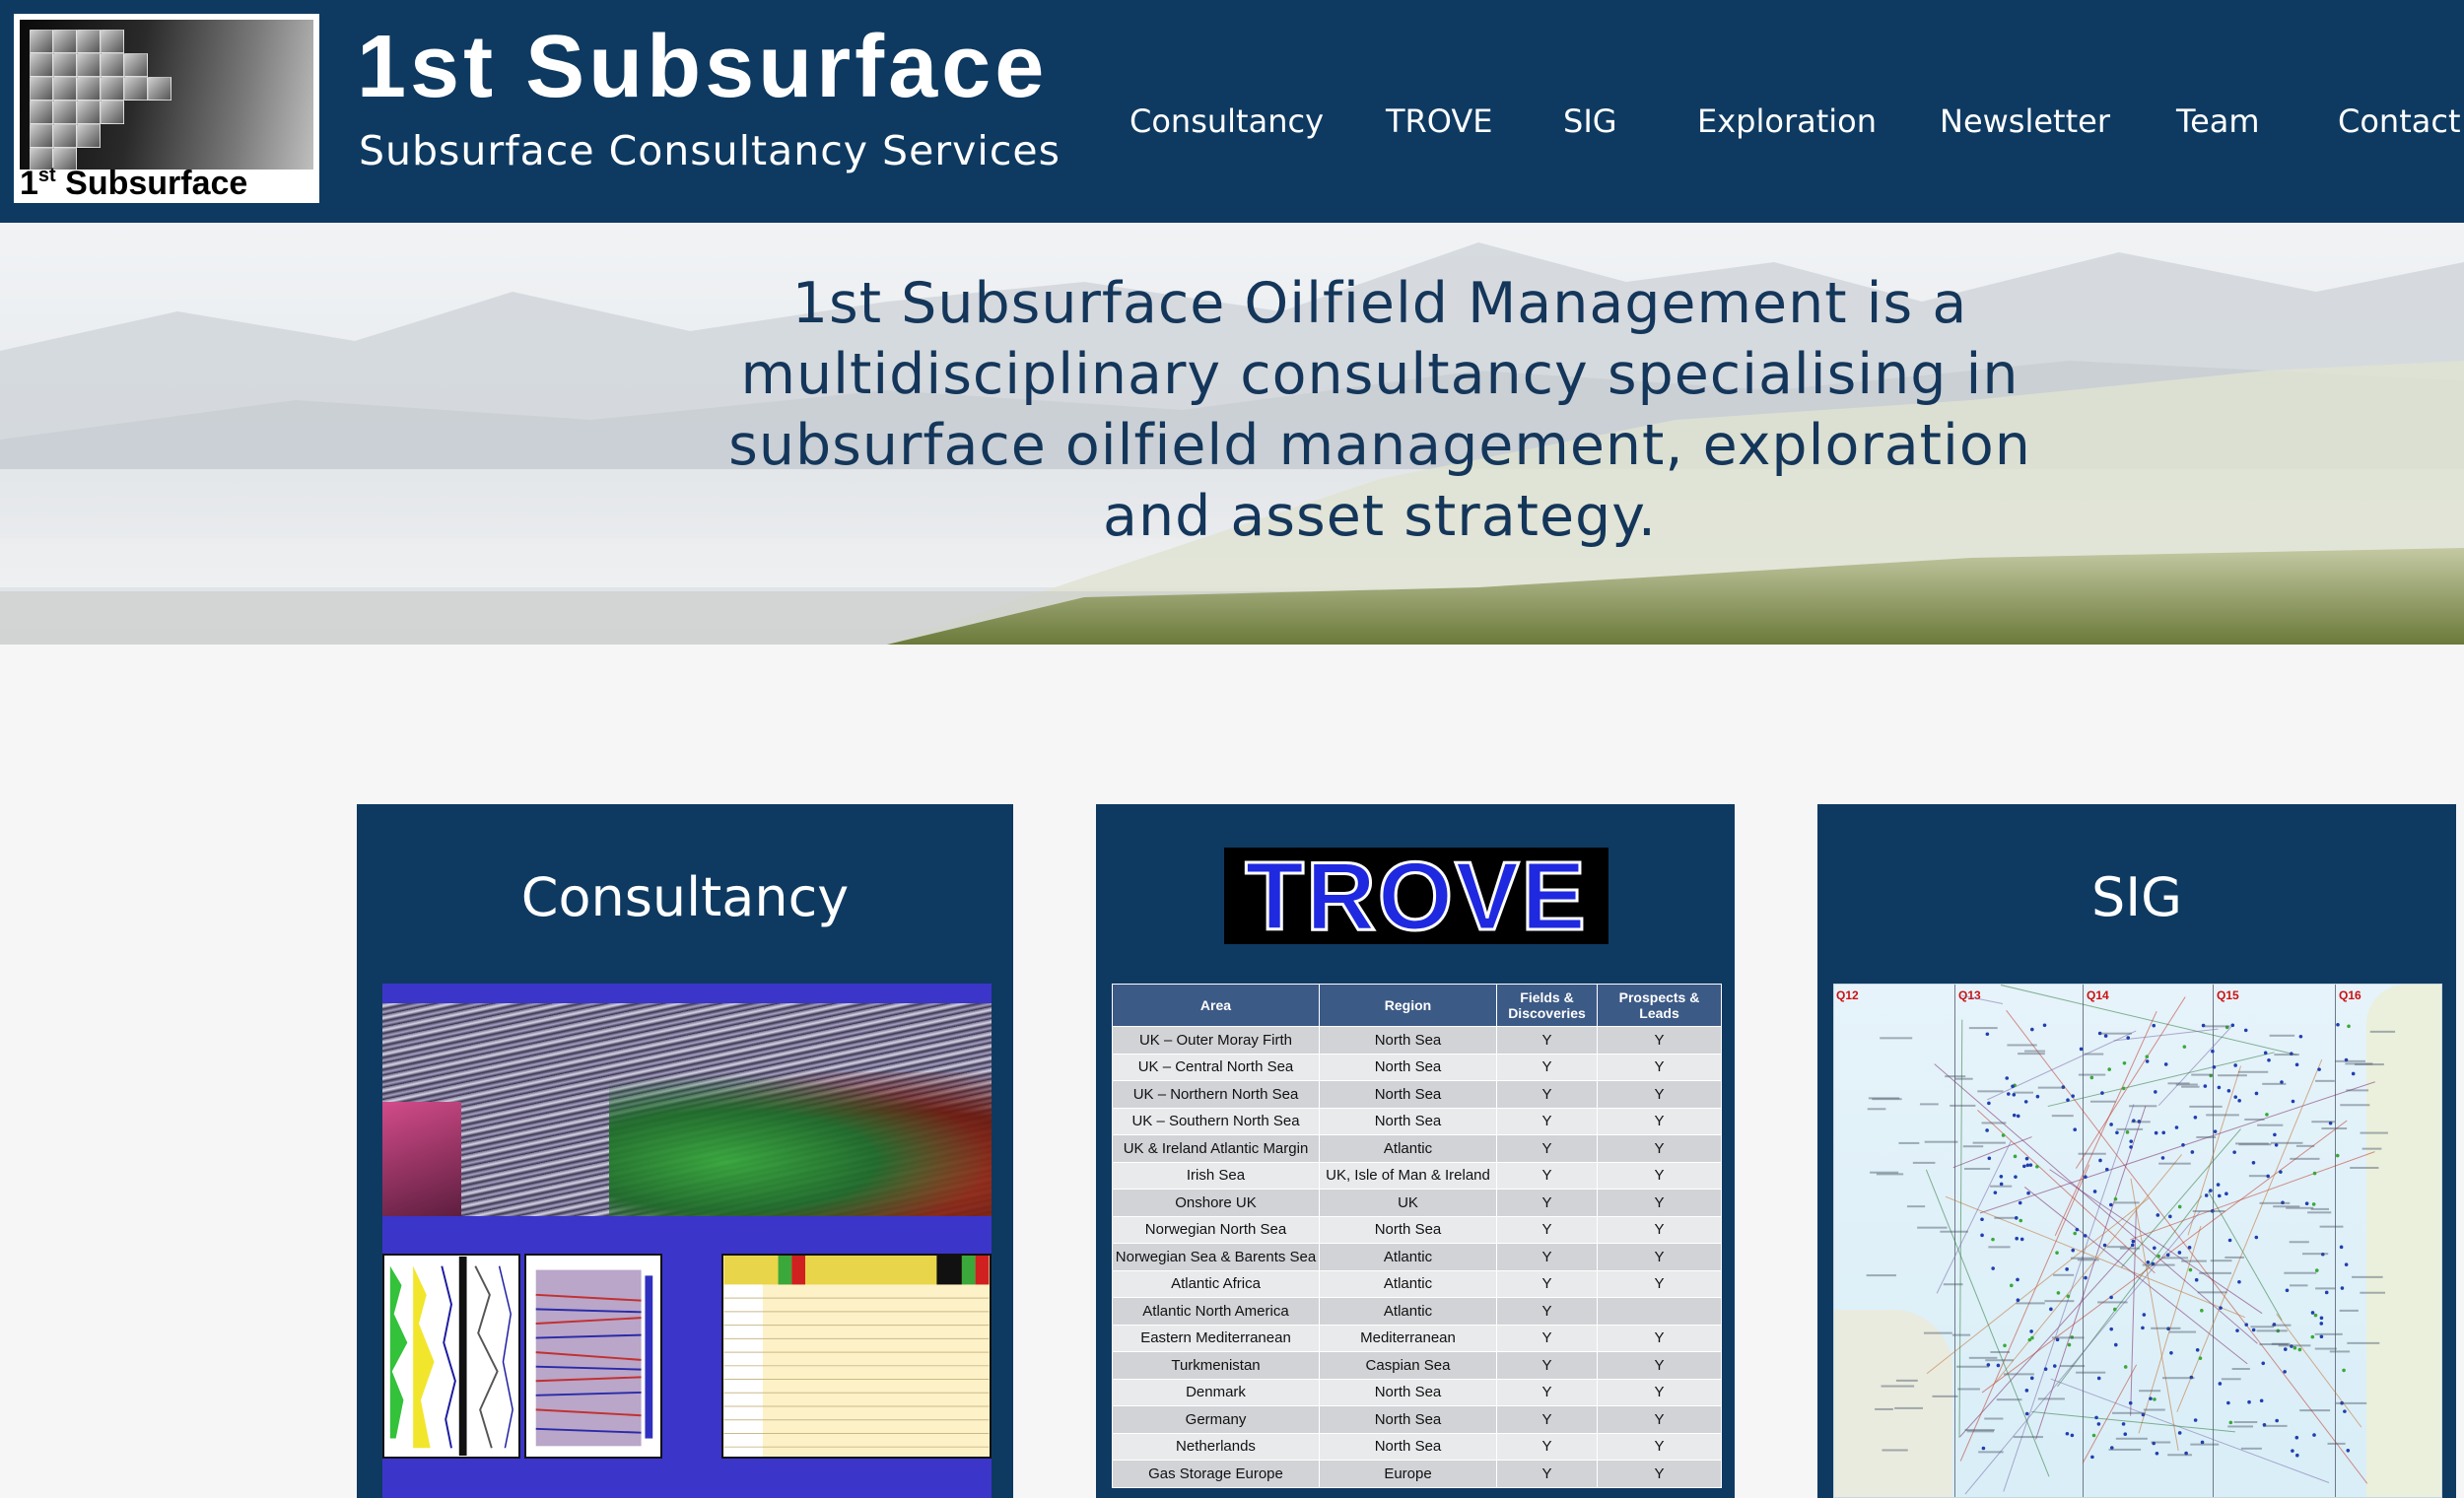 Image resolution: width=2464 pixels, height=1498 pixels. Describe the element at coordinates (1216, 1121) in the screenshot. I see `cell-area: UK – Southern North Sea` at that location.